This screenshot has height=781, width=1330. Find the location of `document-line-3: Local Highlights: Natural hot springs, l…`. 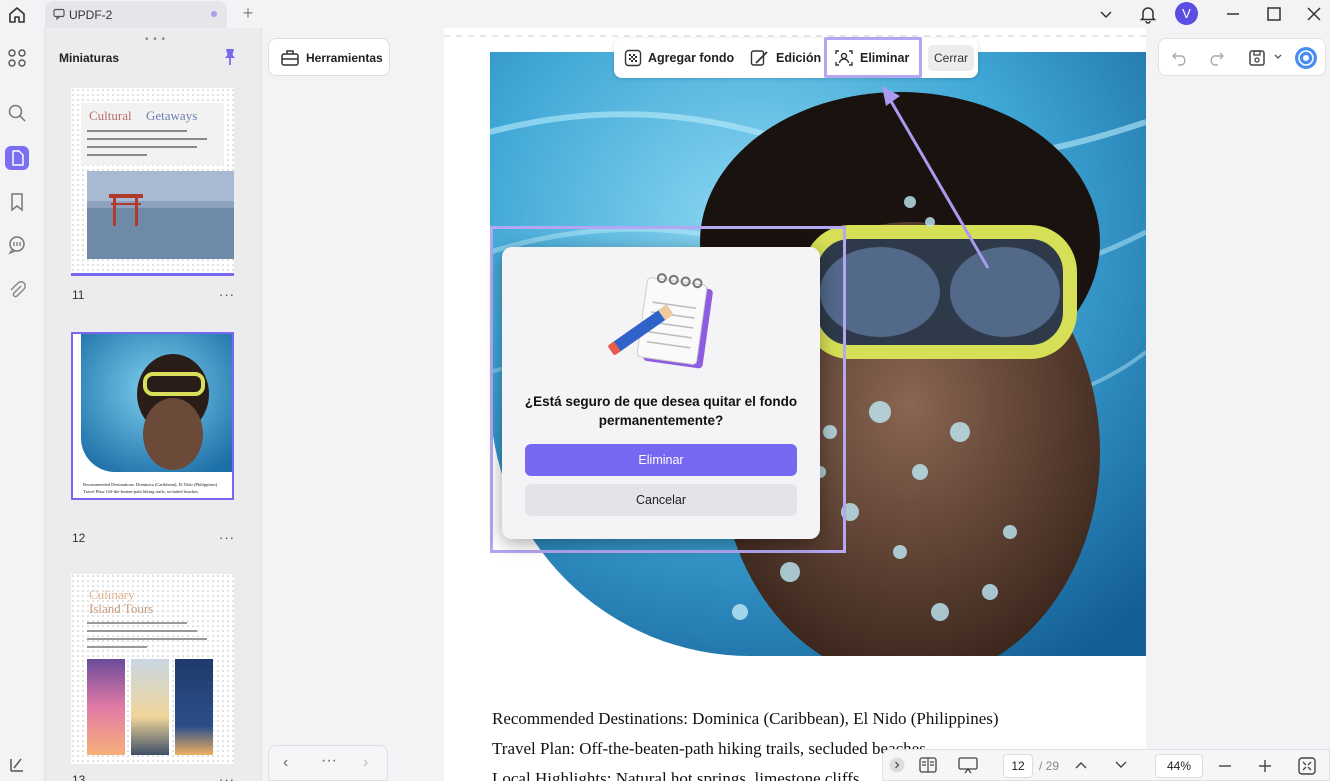

document-line-3: Local Highlights: Natural hot springs, l… is located at coordinates (676, 775).